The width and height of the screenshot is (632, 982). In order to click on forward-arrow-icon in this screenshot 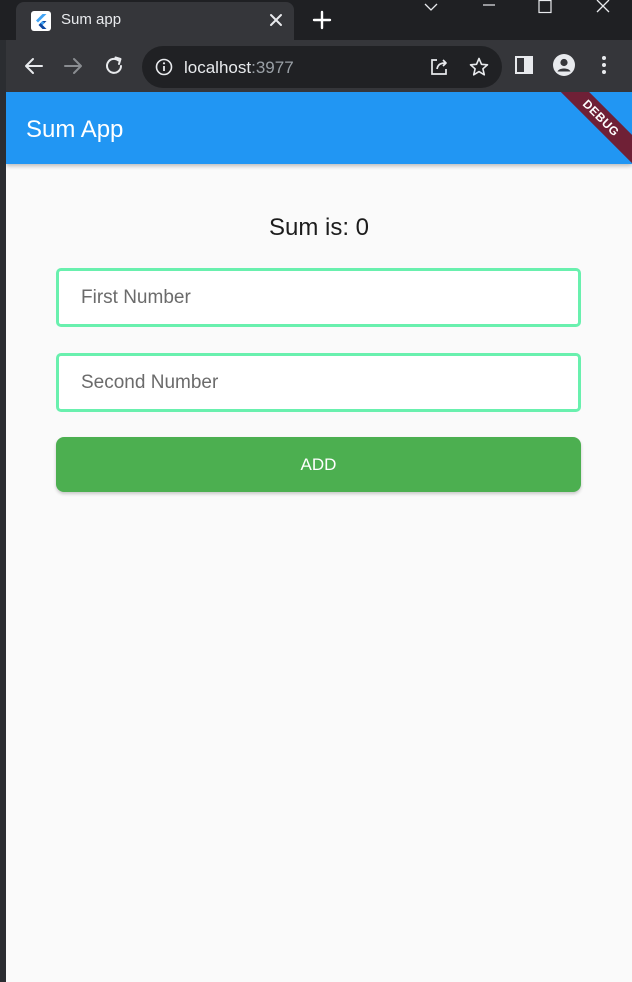, I will do `click(73, 66)`.